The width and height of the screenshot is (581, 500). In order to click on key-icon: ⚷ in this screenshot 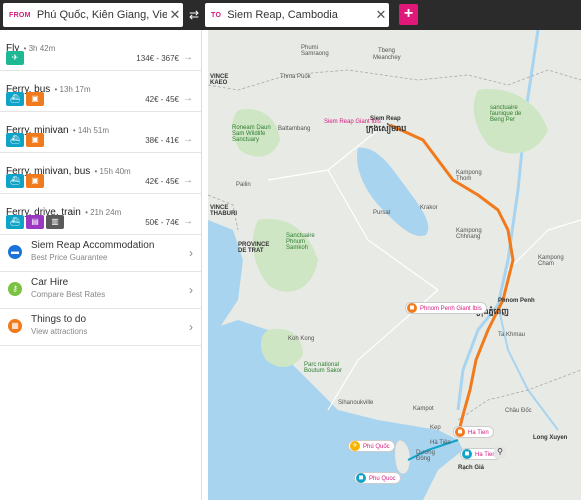, I will do `click(15, 289)`.